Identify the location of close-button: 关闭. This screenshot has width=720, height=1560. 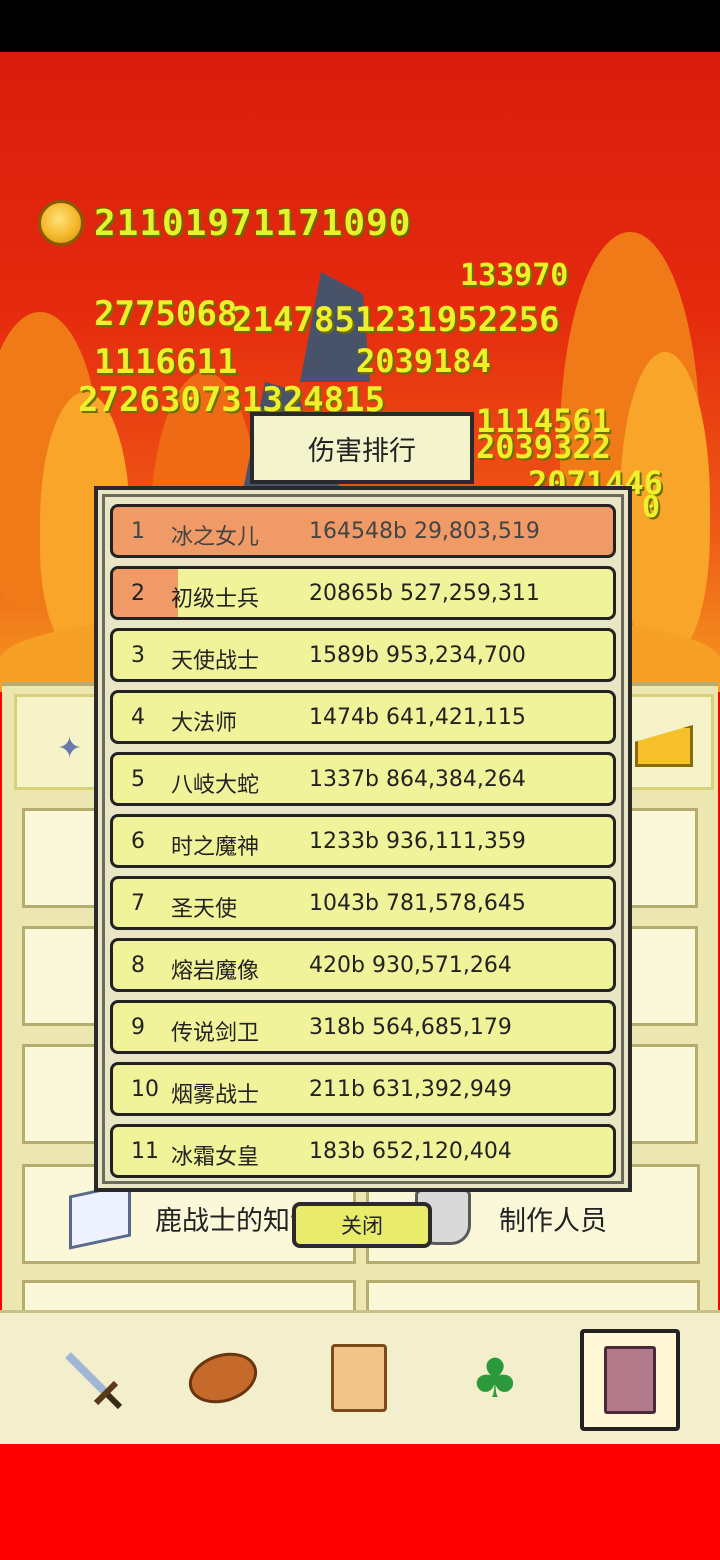
(362, 1225).